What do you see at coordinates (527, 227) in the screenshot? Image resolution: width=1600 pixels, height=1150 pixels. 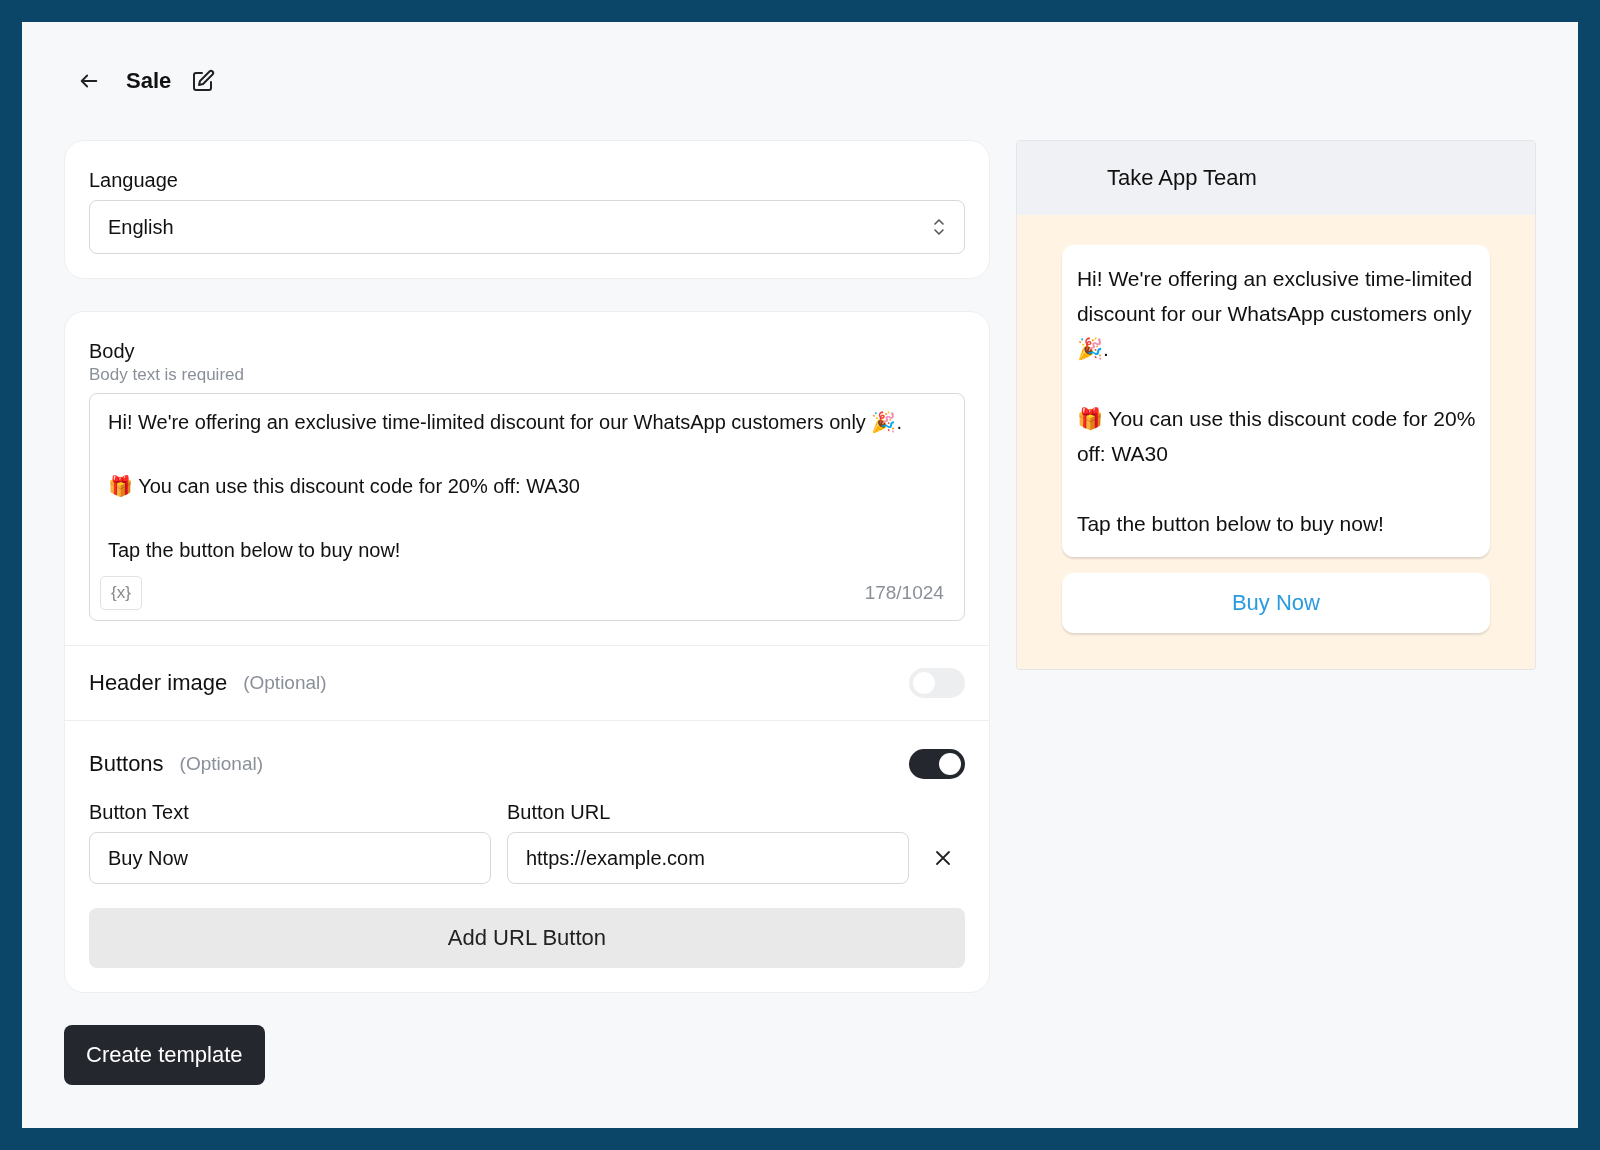 I see `language-select: English` at bounding box center [527, 227].